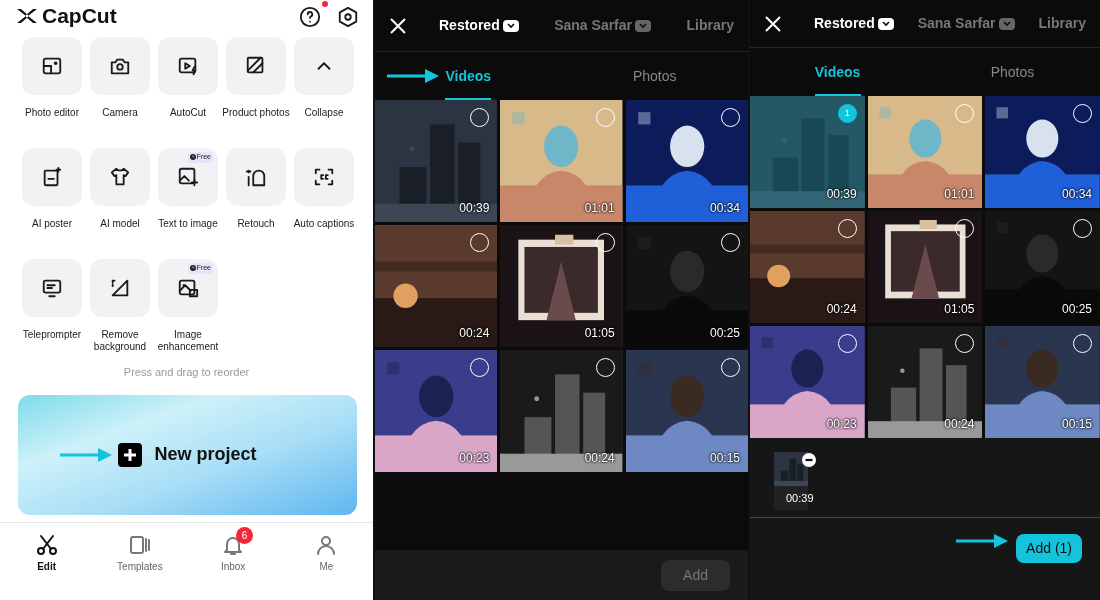 The width and height of the screenshot is (1100, 600). I want to click on tool-label: Auto captions, so click(324, 224).